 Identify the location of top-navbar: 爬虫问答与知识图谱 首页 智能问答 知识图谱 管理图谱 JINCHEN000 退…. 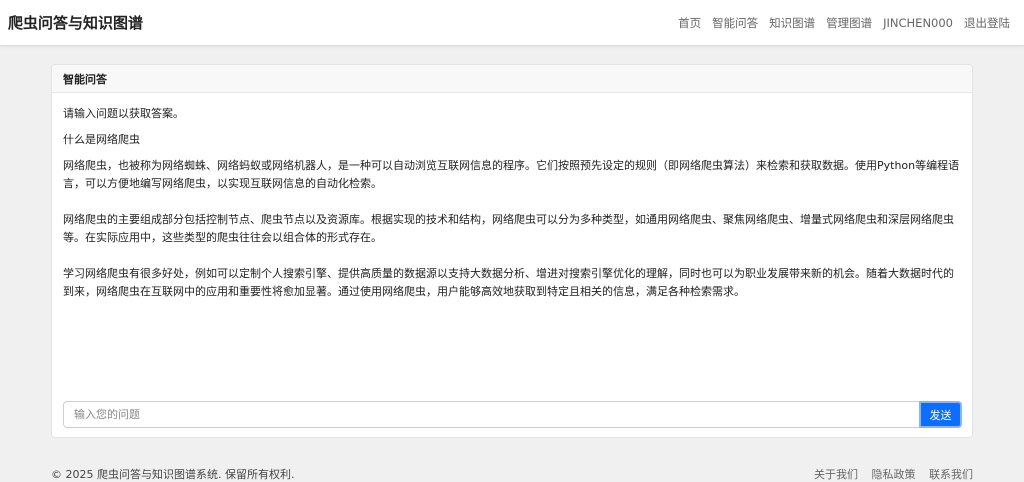
(512, 23).